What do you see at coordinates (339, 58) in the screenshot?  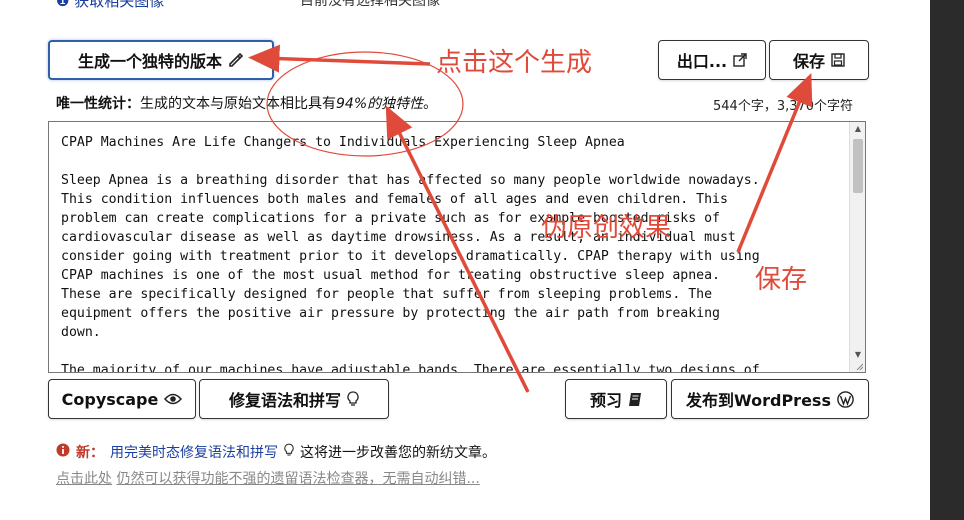 I see `arrow-to-generate` at bounding box center [339, 58].